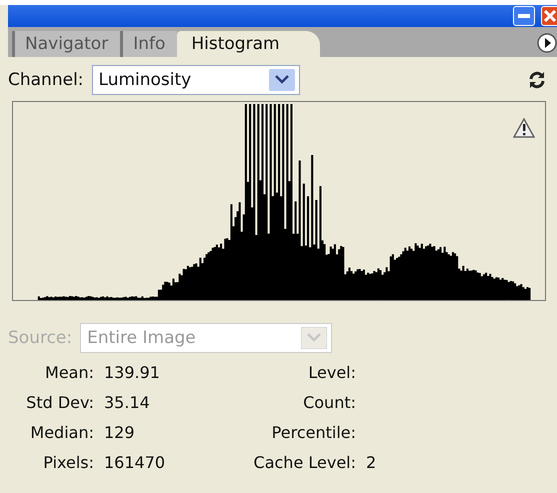 This screenshot has height=493, width=557. I want to click on close-icon, so click(550, 16).